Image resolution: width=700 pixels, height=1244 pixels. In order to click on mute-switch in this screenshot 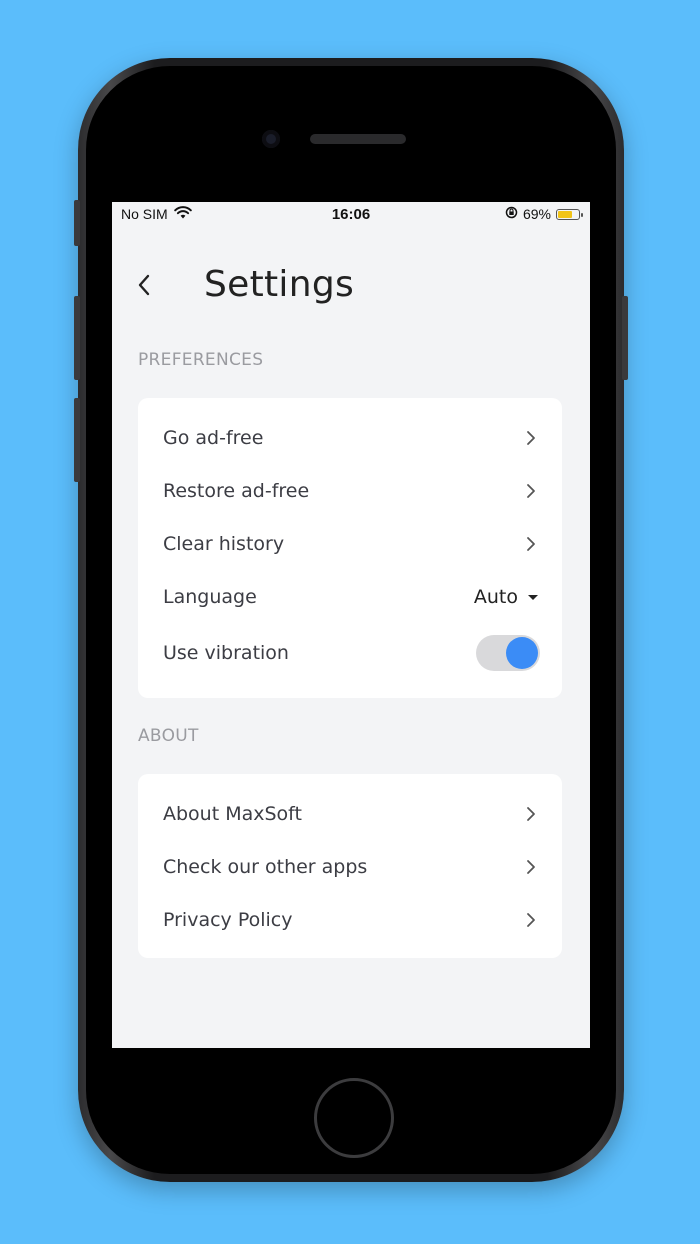, I will do `click(77, 223)`.